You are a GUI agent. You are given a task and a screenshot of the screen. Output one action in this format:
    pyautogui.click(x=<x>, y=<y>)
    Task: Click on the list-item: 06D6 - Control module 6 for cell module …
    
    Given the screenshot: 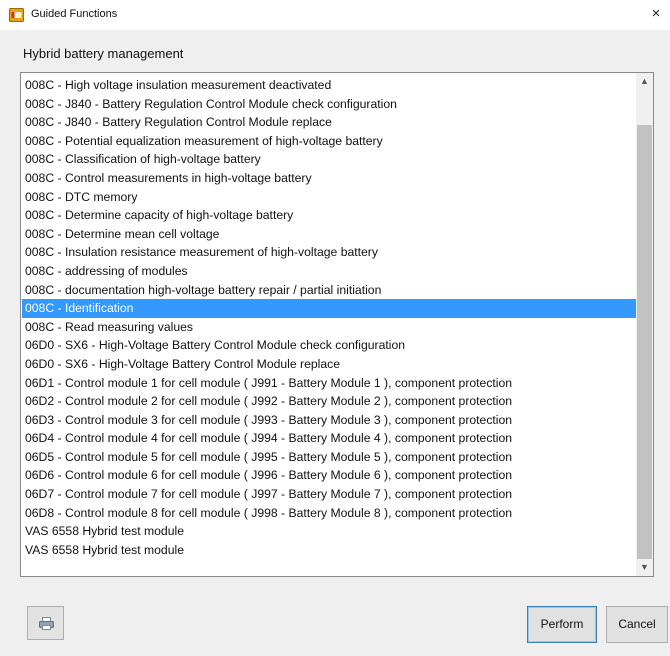 What is the action you would take?
    pyautogui.click(x=329, y=475)
    